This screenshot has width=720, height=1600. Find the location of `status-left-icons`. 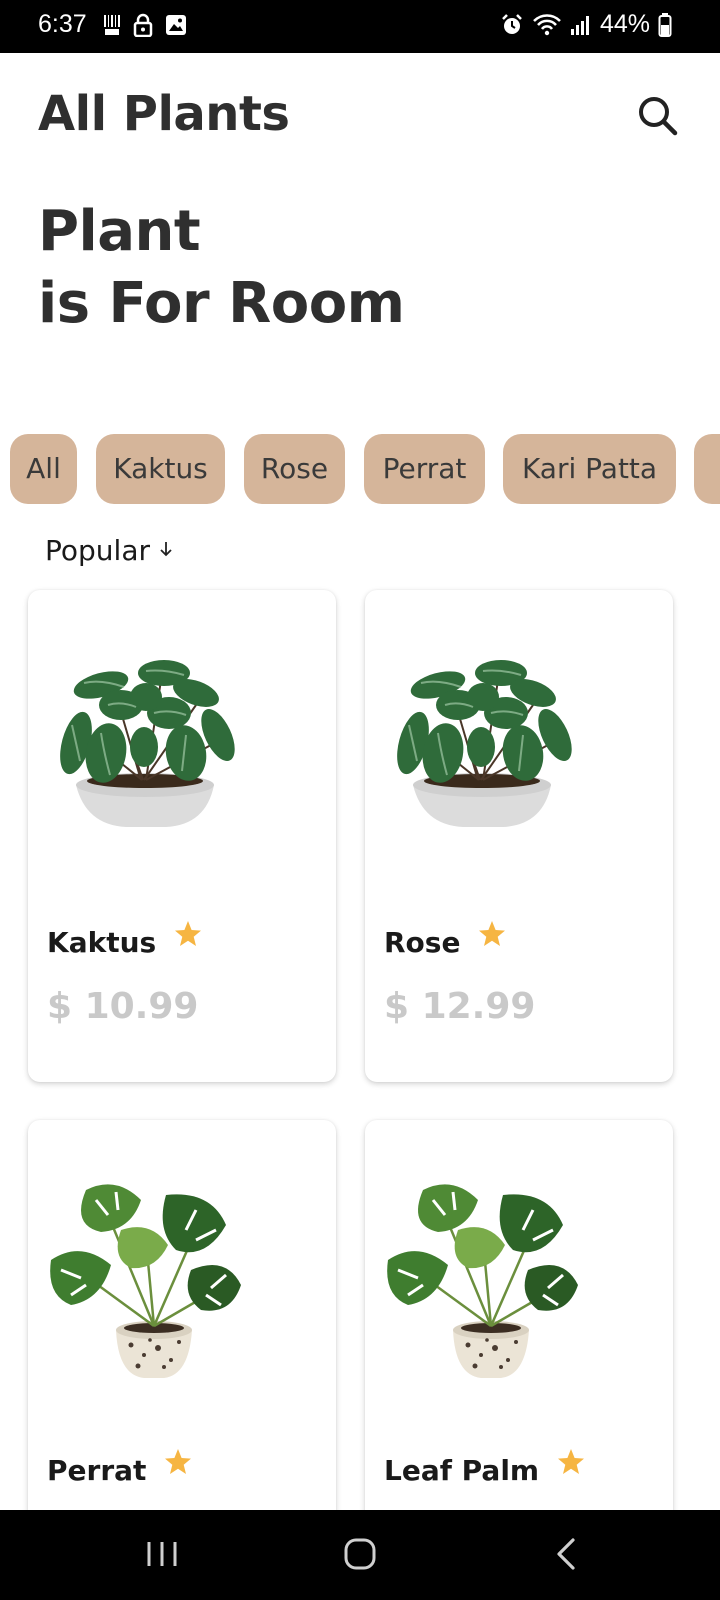

status-left-icons is located at coordinates (145, 25).